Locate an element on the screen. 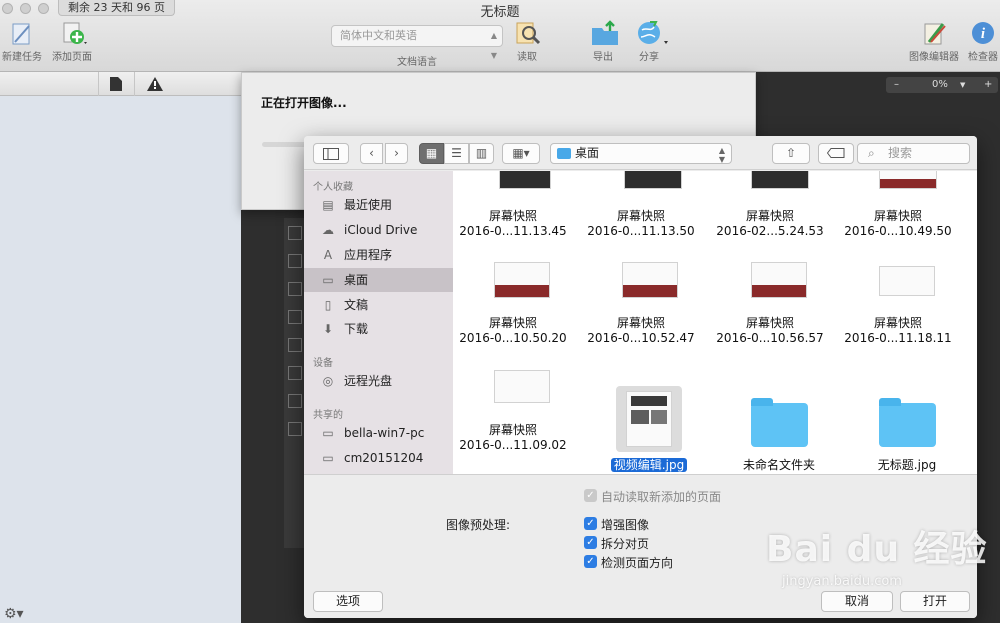  documents-icon: ▯ is located at coordinates (328, 305).